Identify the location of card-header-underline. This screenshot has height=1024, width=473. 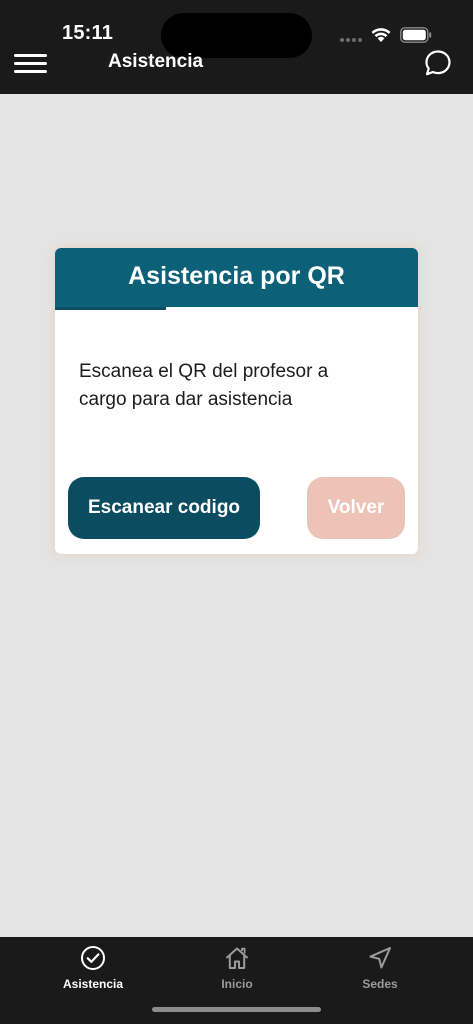
(110, 308).